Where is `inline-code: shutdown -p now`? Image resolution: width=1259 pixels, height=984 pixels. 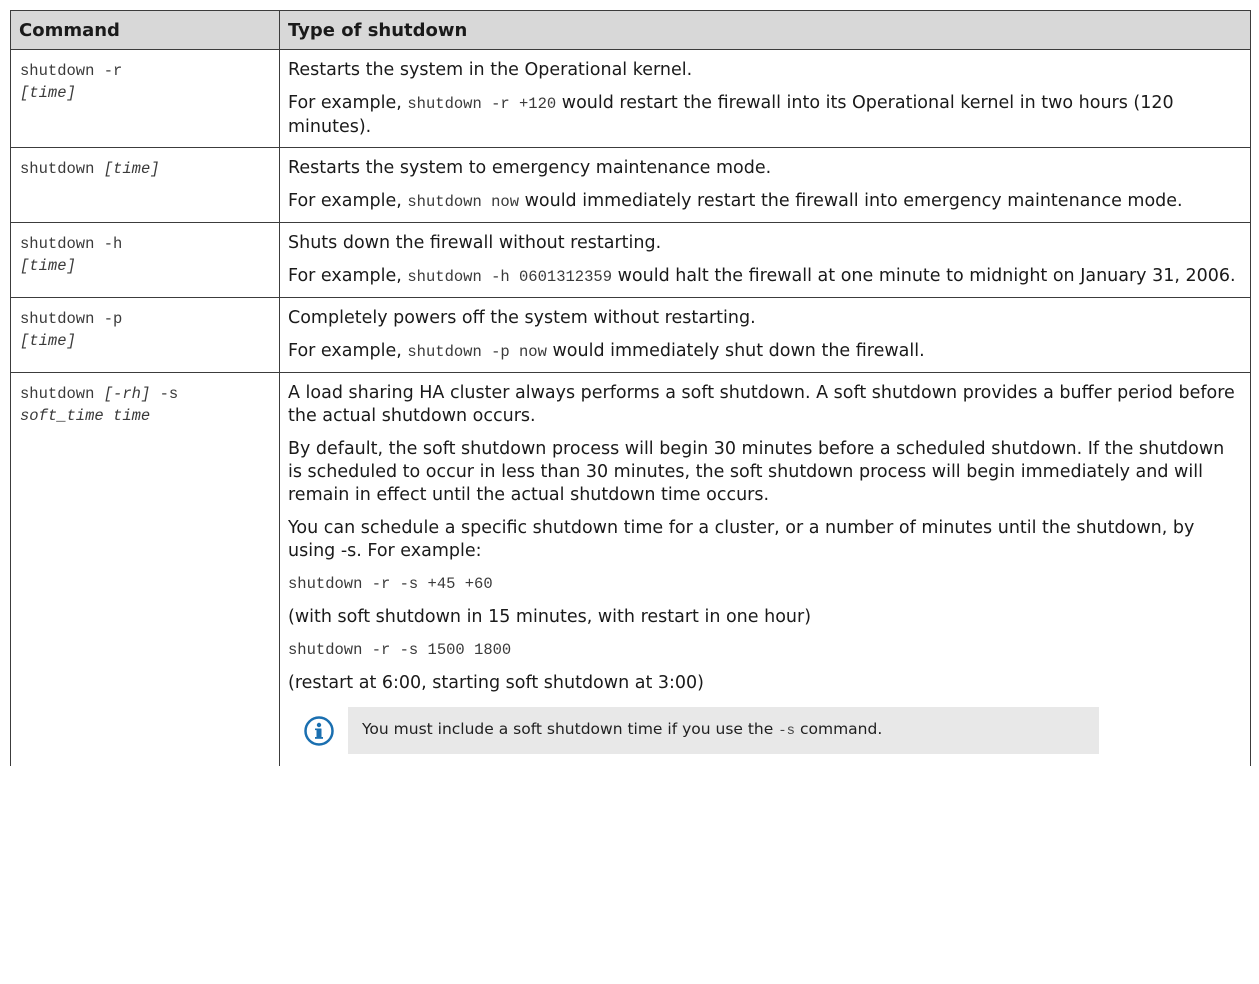
inline-code: shutdown -p now is located at coordinates (477, 352).